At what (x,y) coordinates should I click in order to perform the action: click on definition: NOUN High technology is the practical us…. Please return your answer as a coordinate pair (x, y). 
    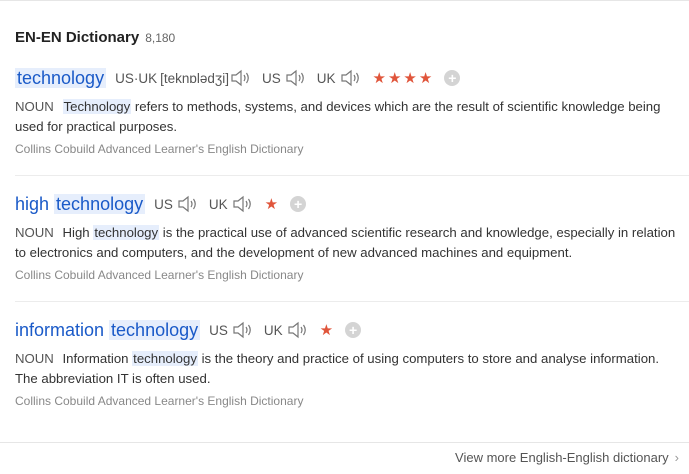
    Looking at the image, I should click on (347, 243).